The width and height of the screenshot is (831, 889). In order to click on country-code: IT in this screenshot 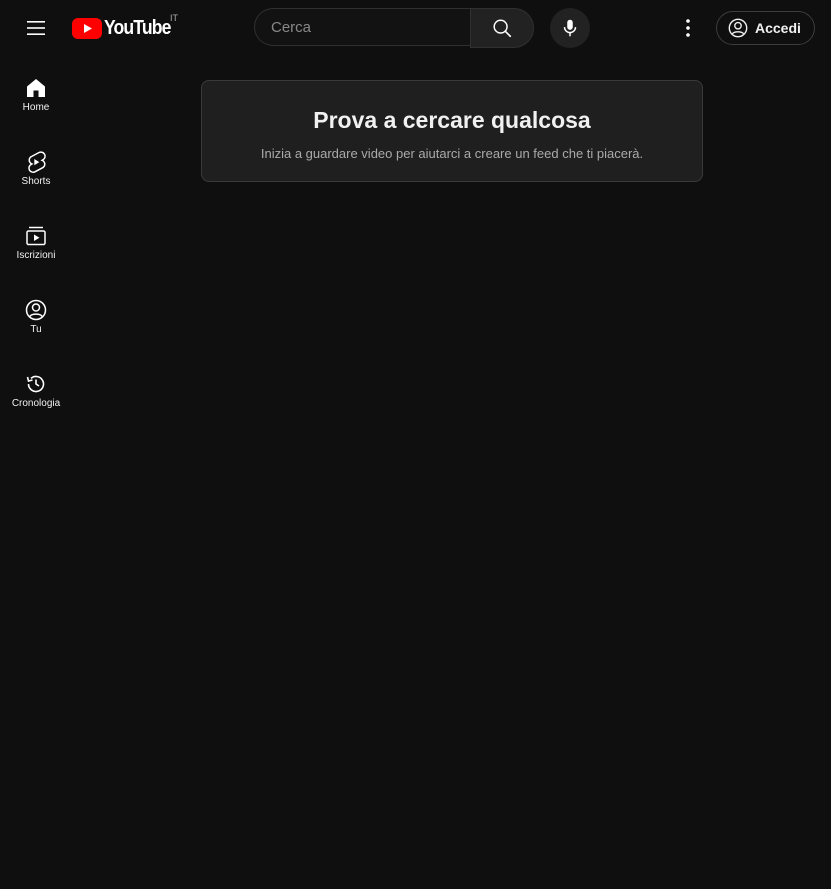, I will do `click(174, 18)`.